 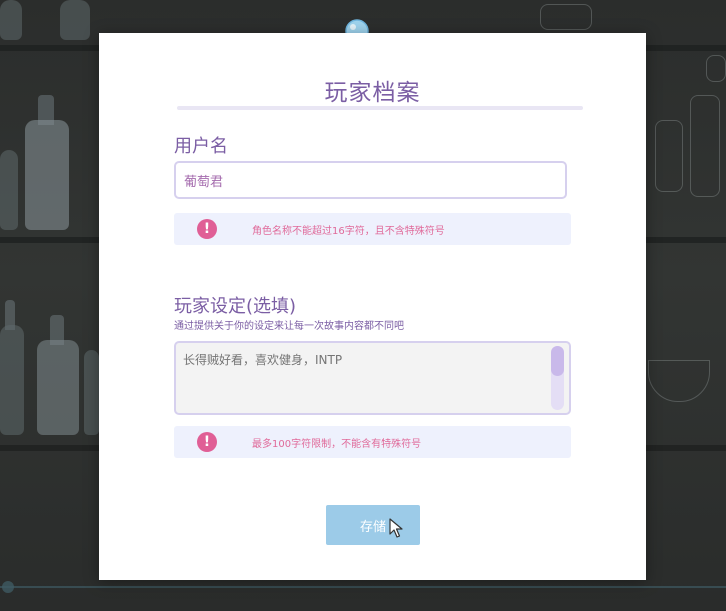 I want to click on chalk-jar-icon, so click(x=566, y=17).